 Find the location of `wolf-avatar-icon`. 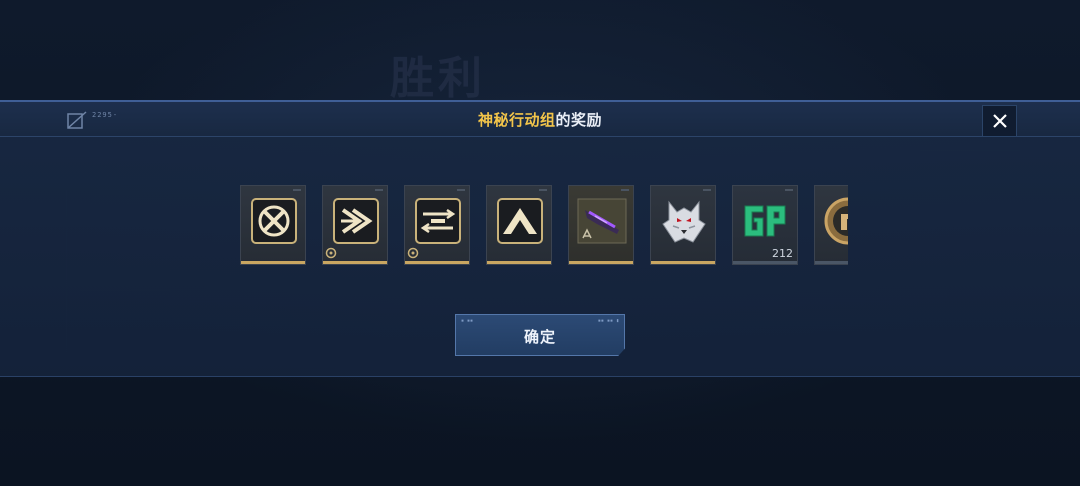

wolf-avatar-icon is located at coordinates (684, 221).